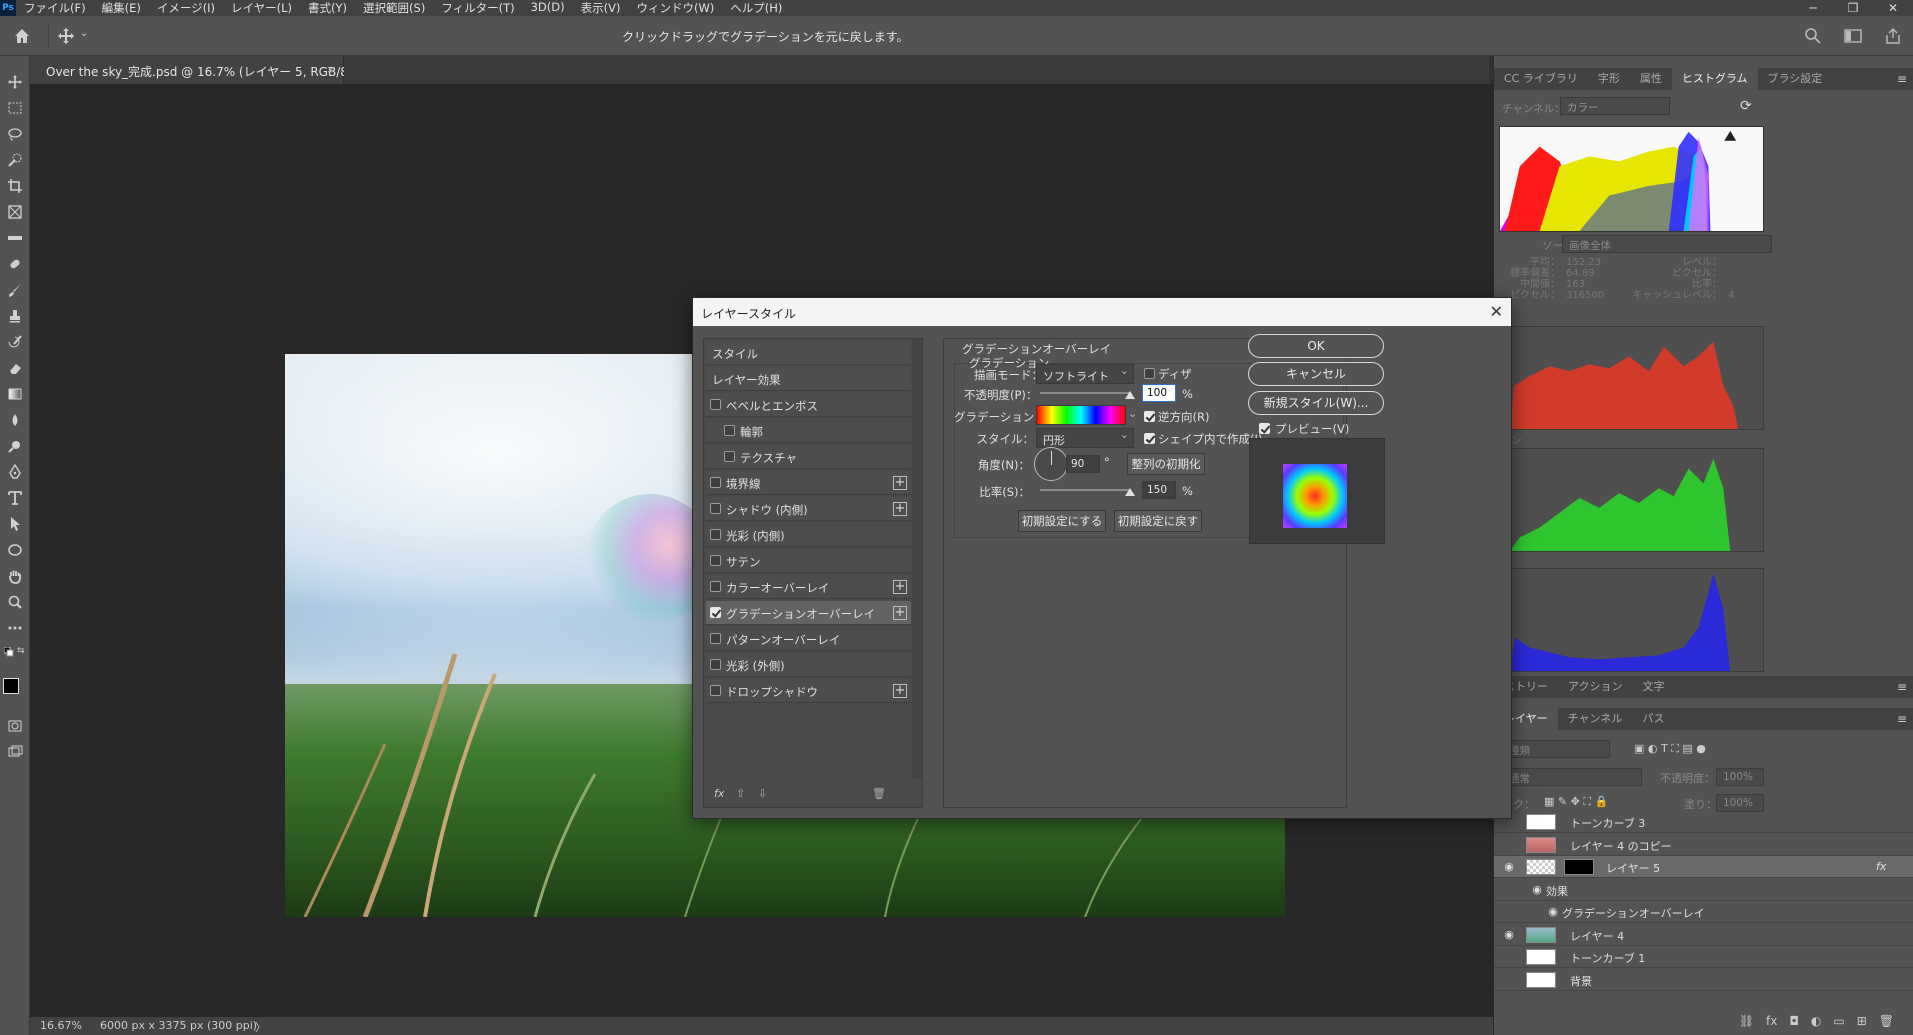 This screenshot has width=1913, height=1035. I want to click on stamp-tool-icon, so click(15, 316).